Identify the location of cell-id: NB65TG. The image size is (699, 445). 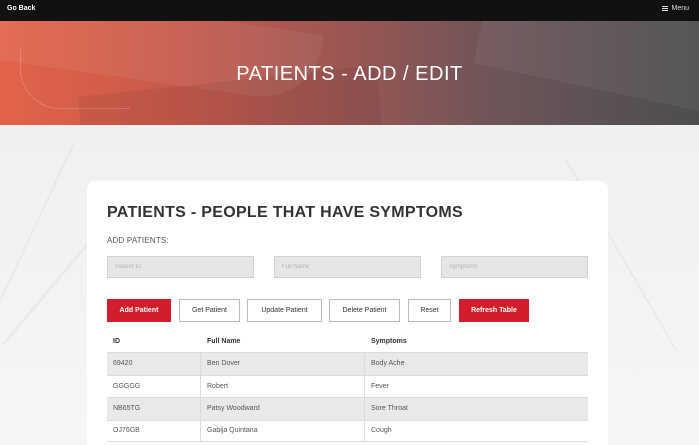
(154, 409).